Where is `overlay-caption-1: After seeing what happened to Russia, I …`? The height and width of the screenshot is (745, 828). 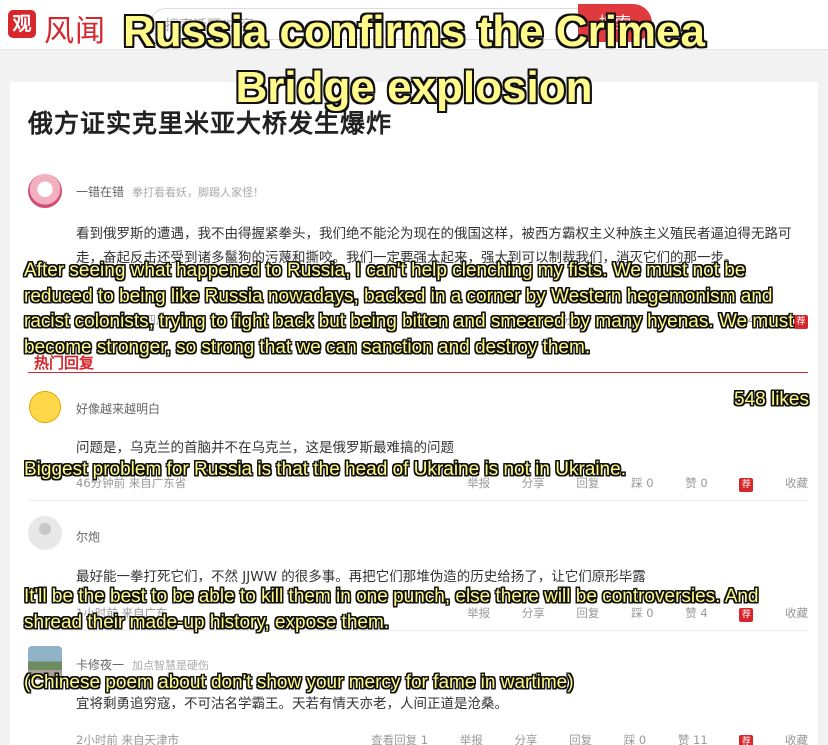
overlay-caption-1: After seeing what happened to Russia, I … is located at coordinates (409, 309).